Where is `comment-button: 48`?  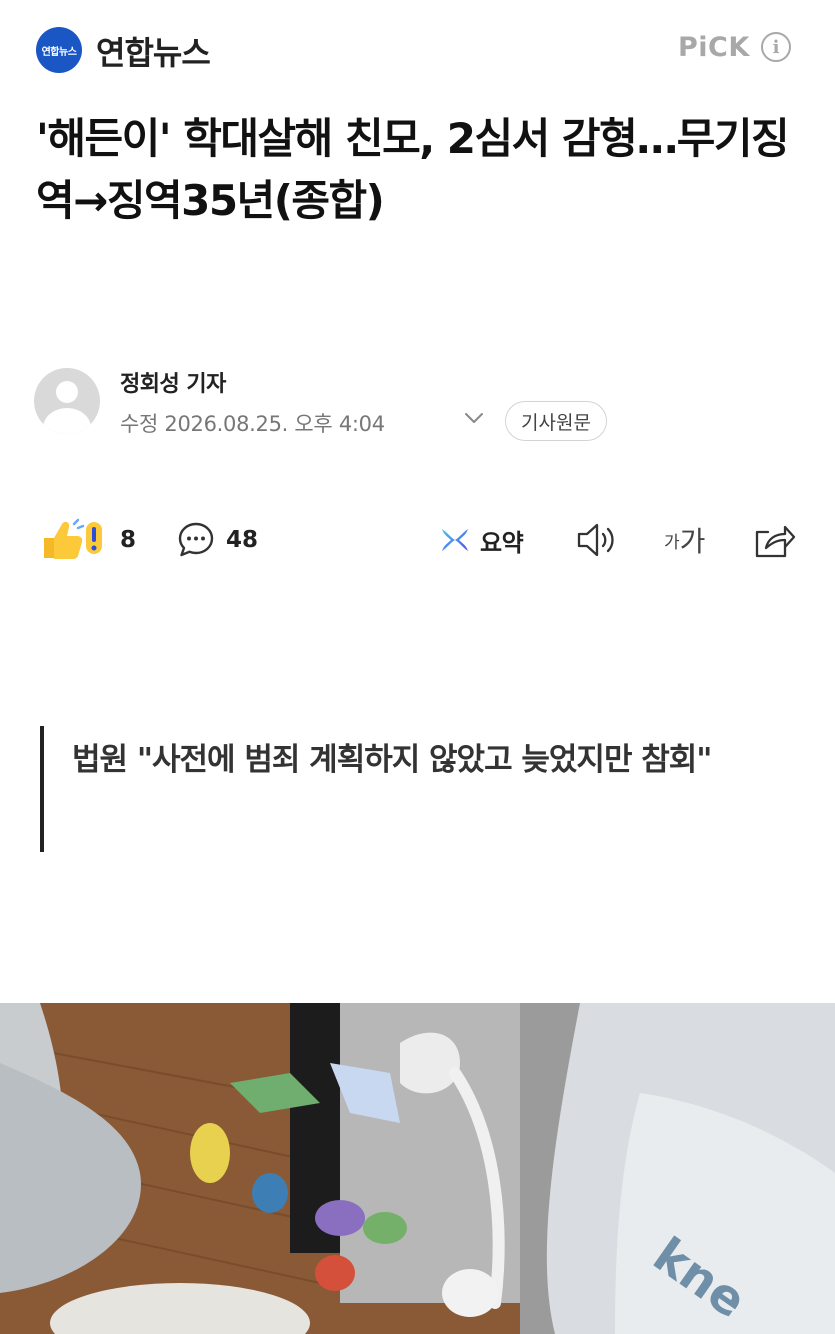 comment-button: 48 is located at coordinates (217, 540).